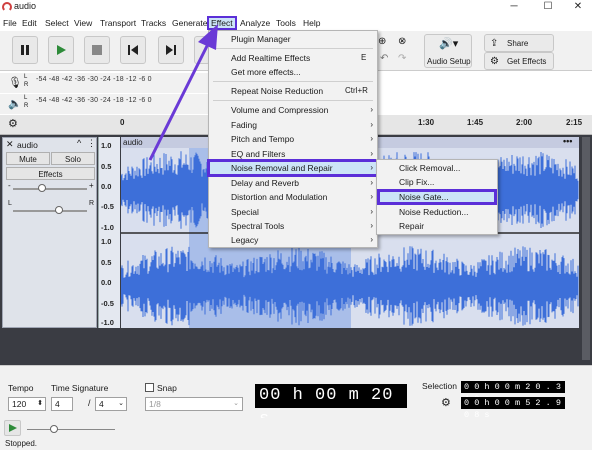 The height and width of the screenshot is (450, 592). What do you see at coordinates (13, 123) in the screenshot?
I see `timeline-settings-icon: ⚙` at bounding box center [13, 123].